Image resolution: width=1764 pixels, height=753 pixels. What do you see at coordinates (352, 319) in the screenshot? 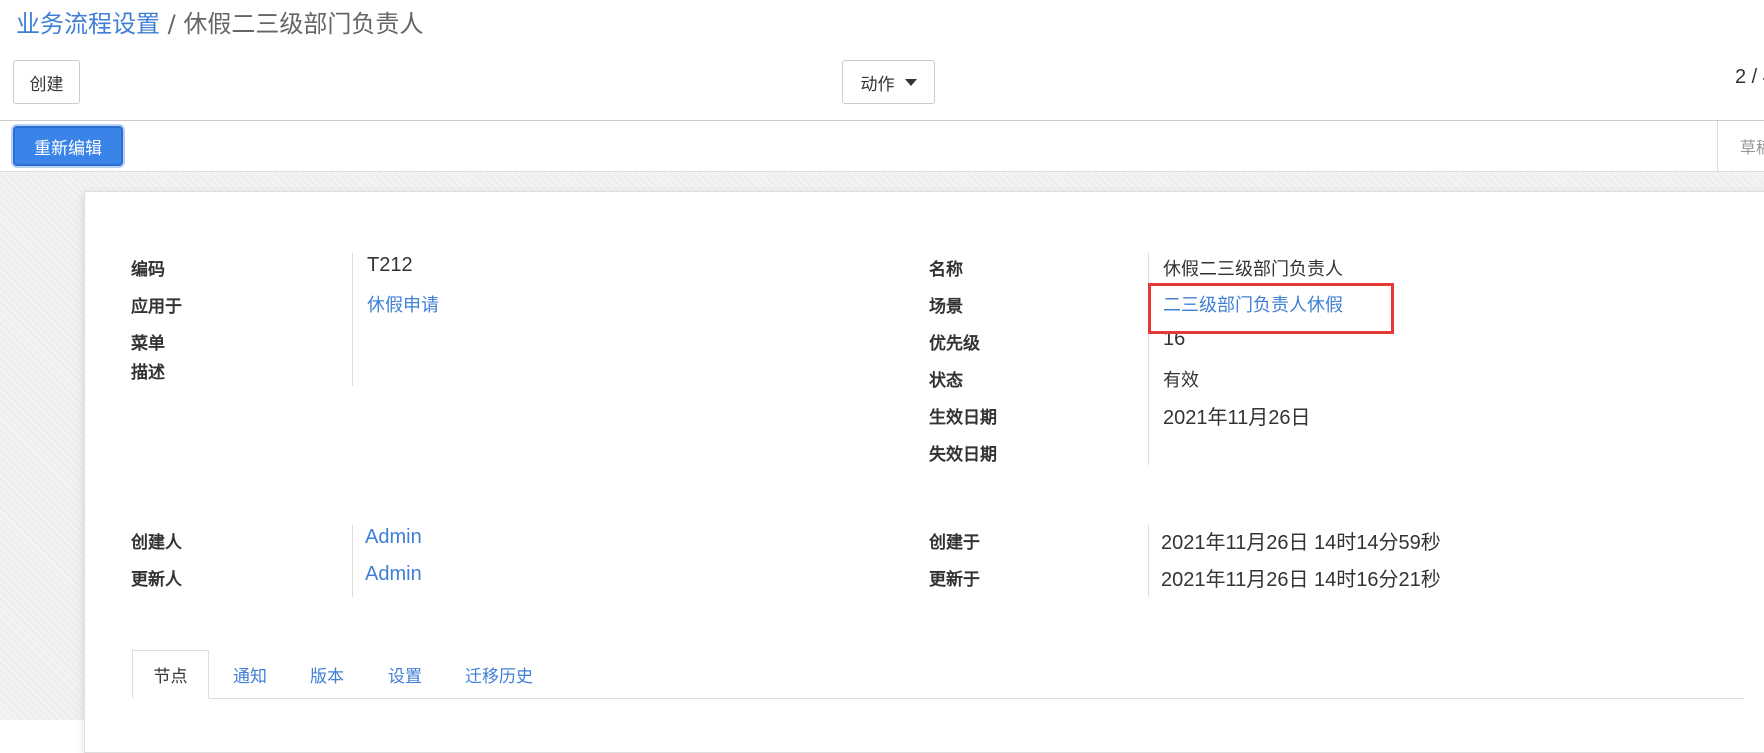
I see `left-field-divider` at bounding box center [352, 319].